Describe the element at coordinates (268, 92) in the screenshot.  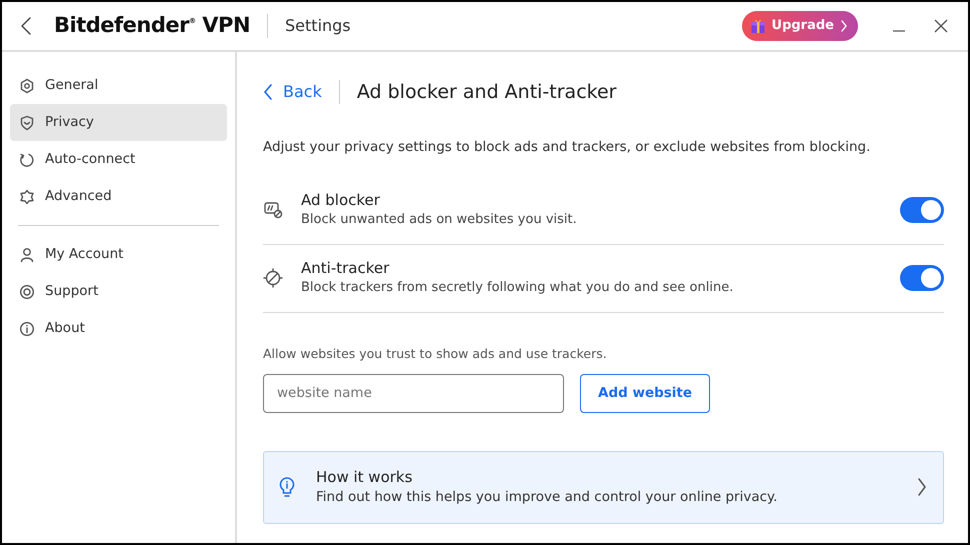
I see `chevron-left-icon` at that location.